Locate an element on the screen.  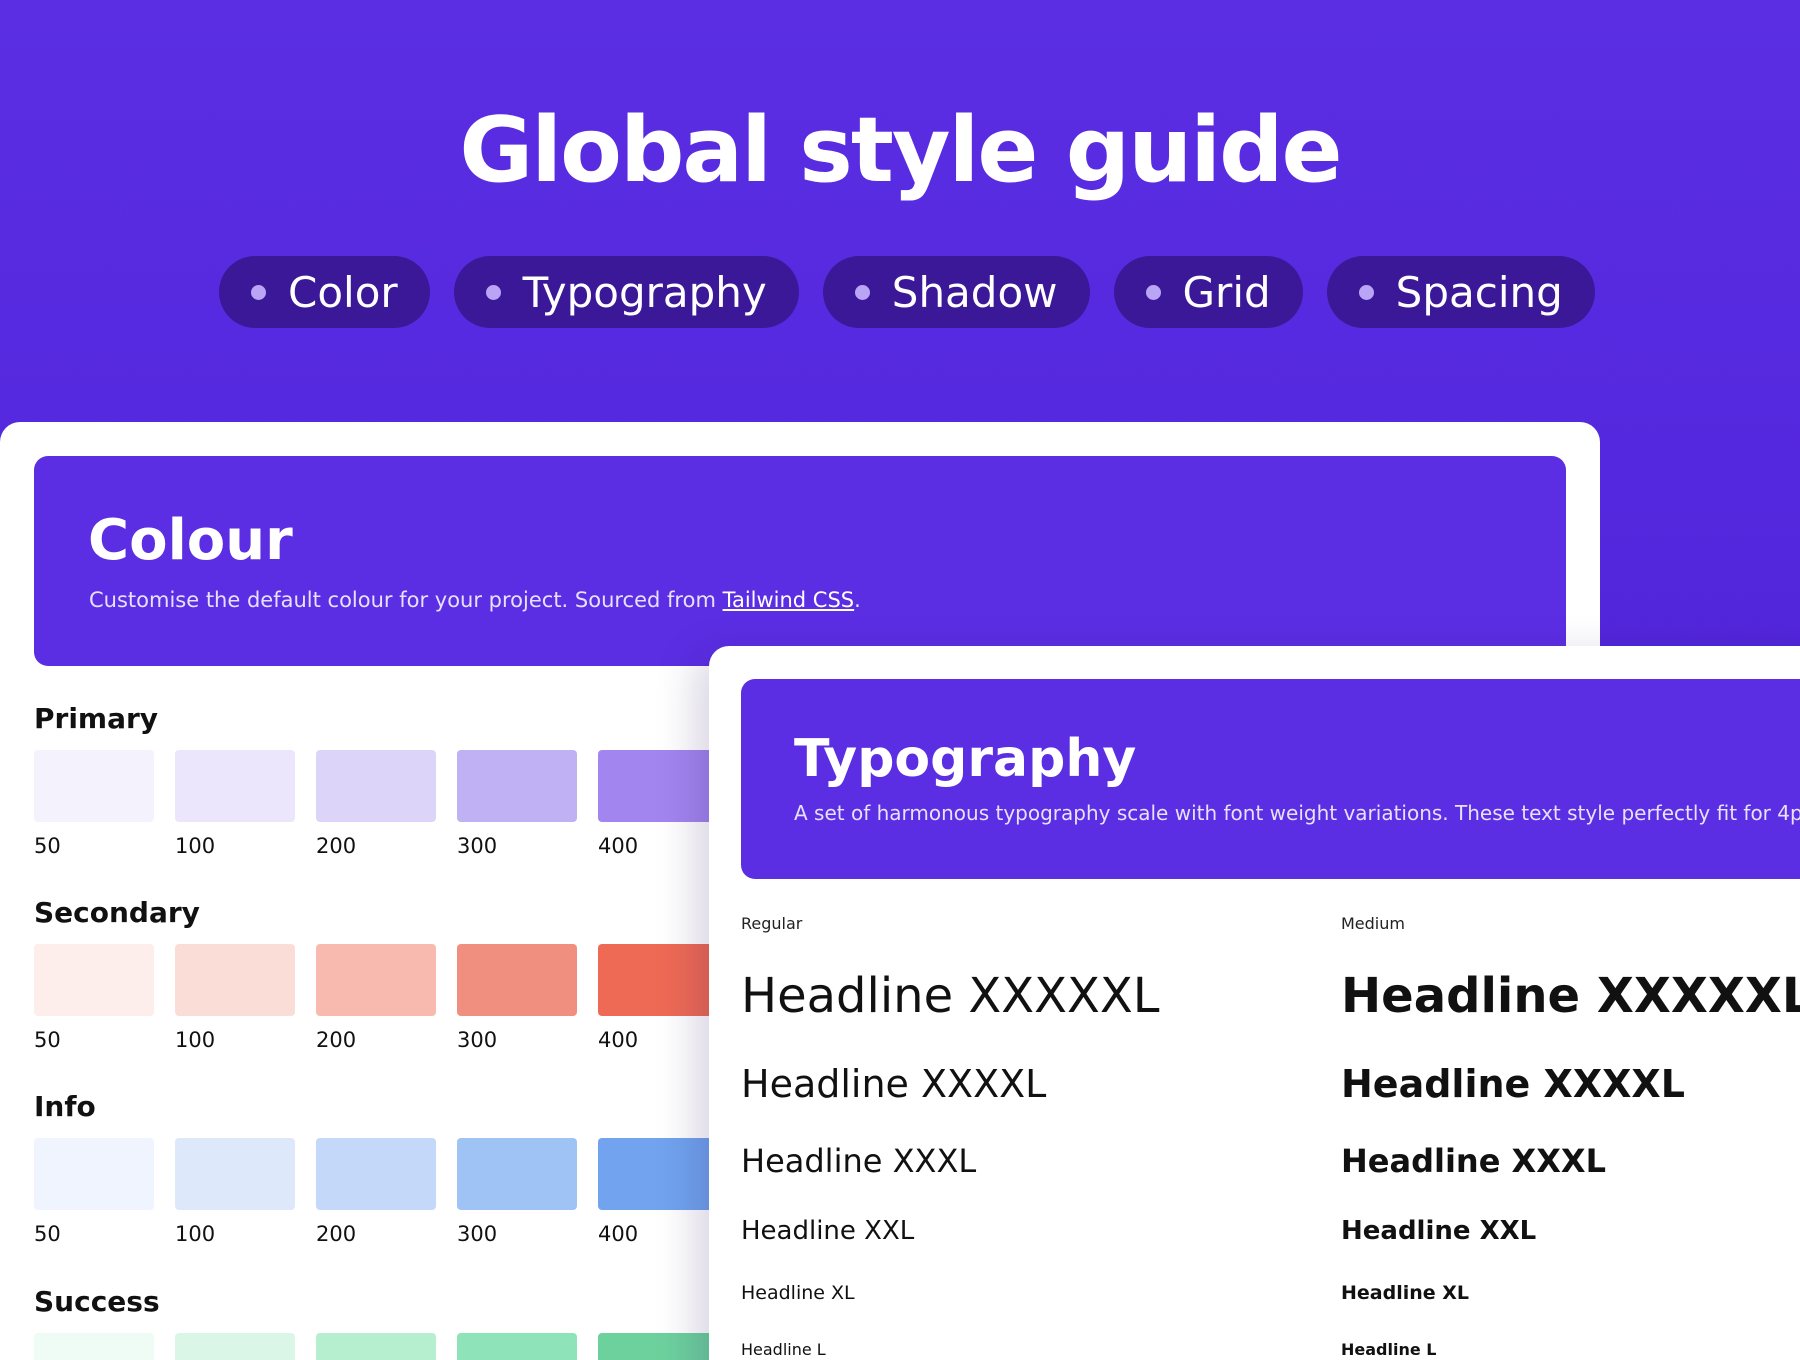
colour-title: Colour is located at coordinates (190, 540).